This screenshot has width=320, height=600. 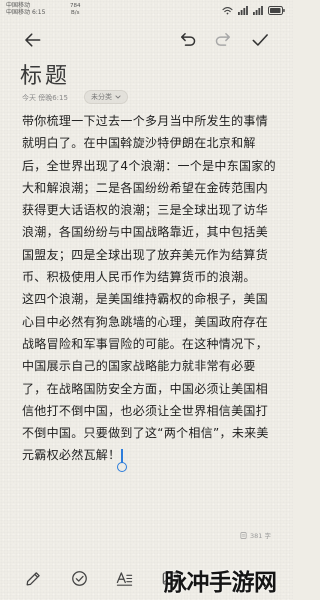 What do you see at coordinates (153, 344) in the screenshot?
I see `note-line: 战略冒险和军事冒险的可能。在这种情况下，` at bounding box center [153, 344].